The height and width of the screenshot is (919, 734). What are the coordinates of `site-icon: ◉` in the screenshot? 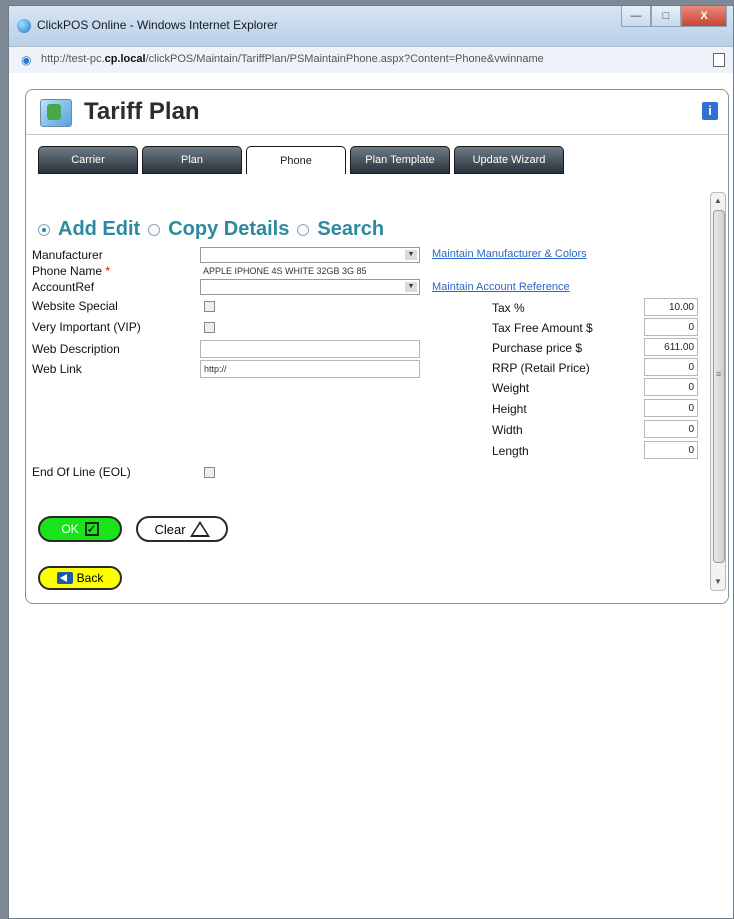 It's located at (26, 60).